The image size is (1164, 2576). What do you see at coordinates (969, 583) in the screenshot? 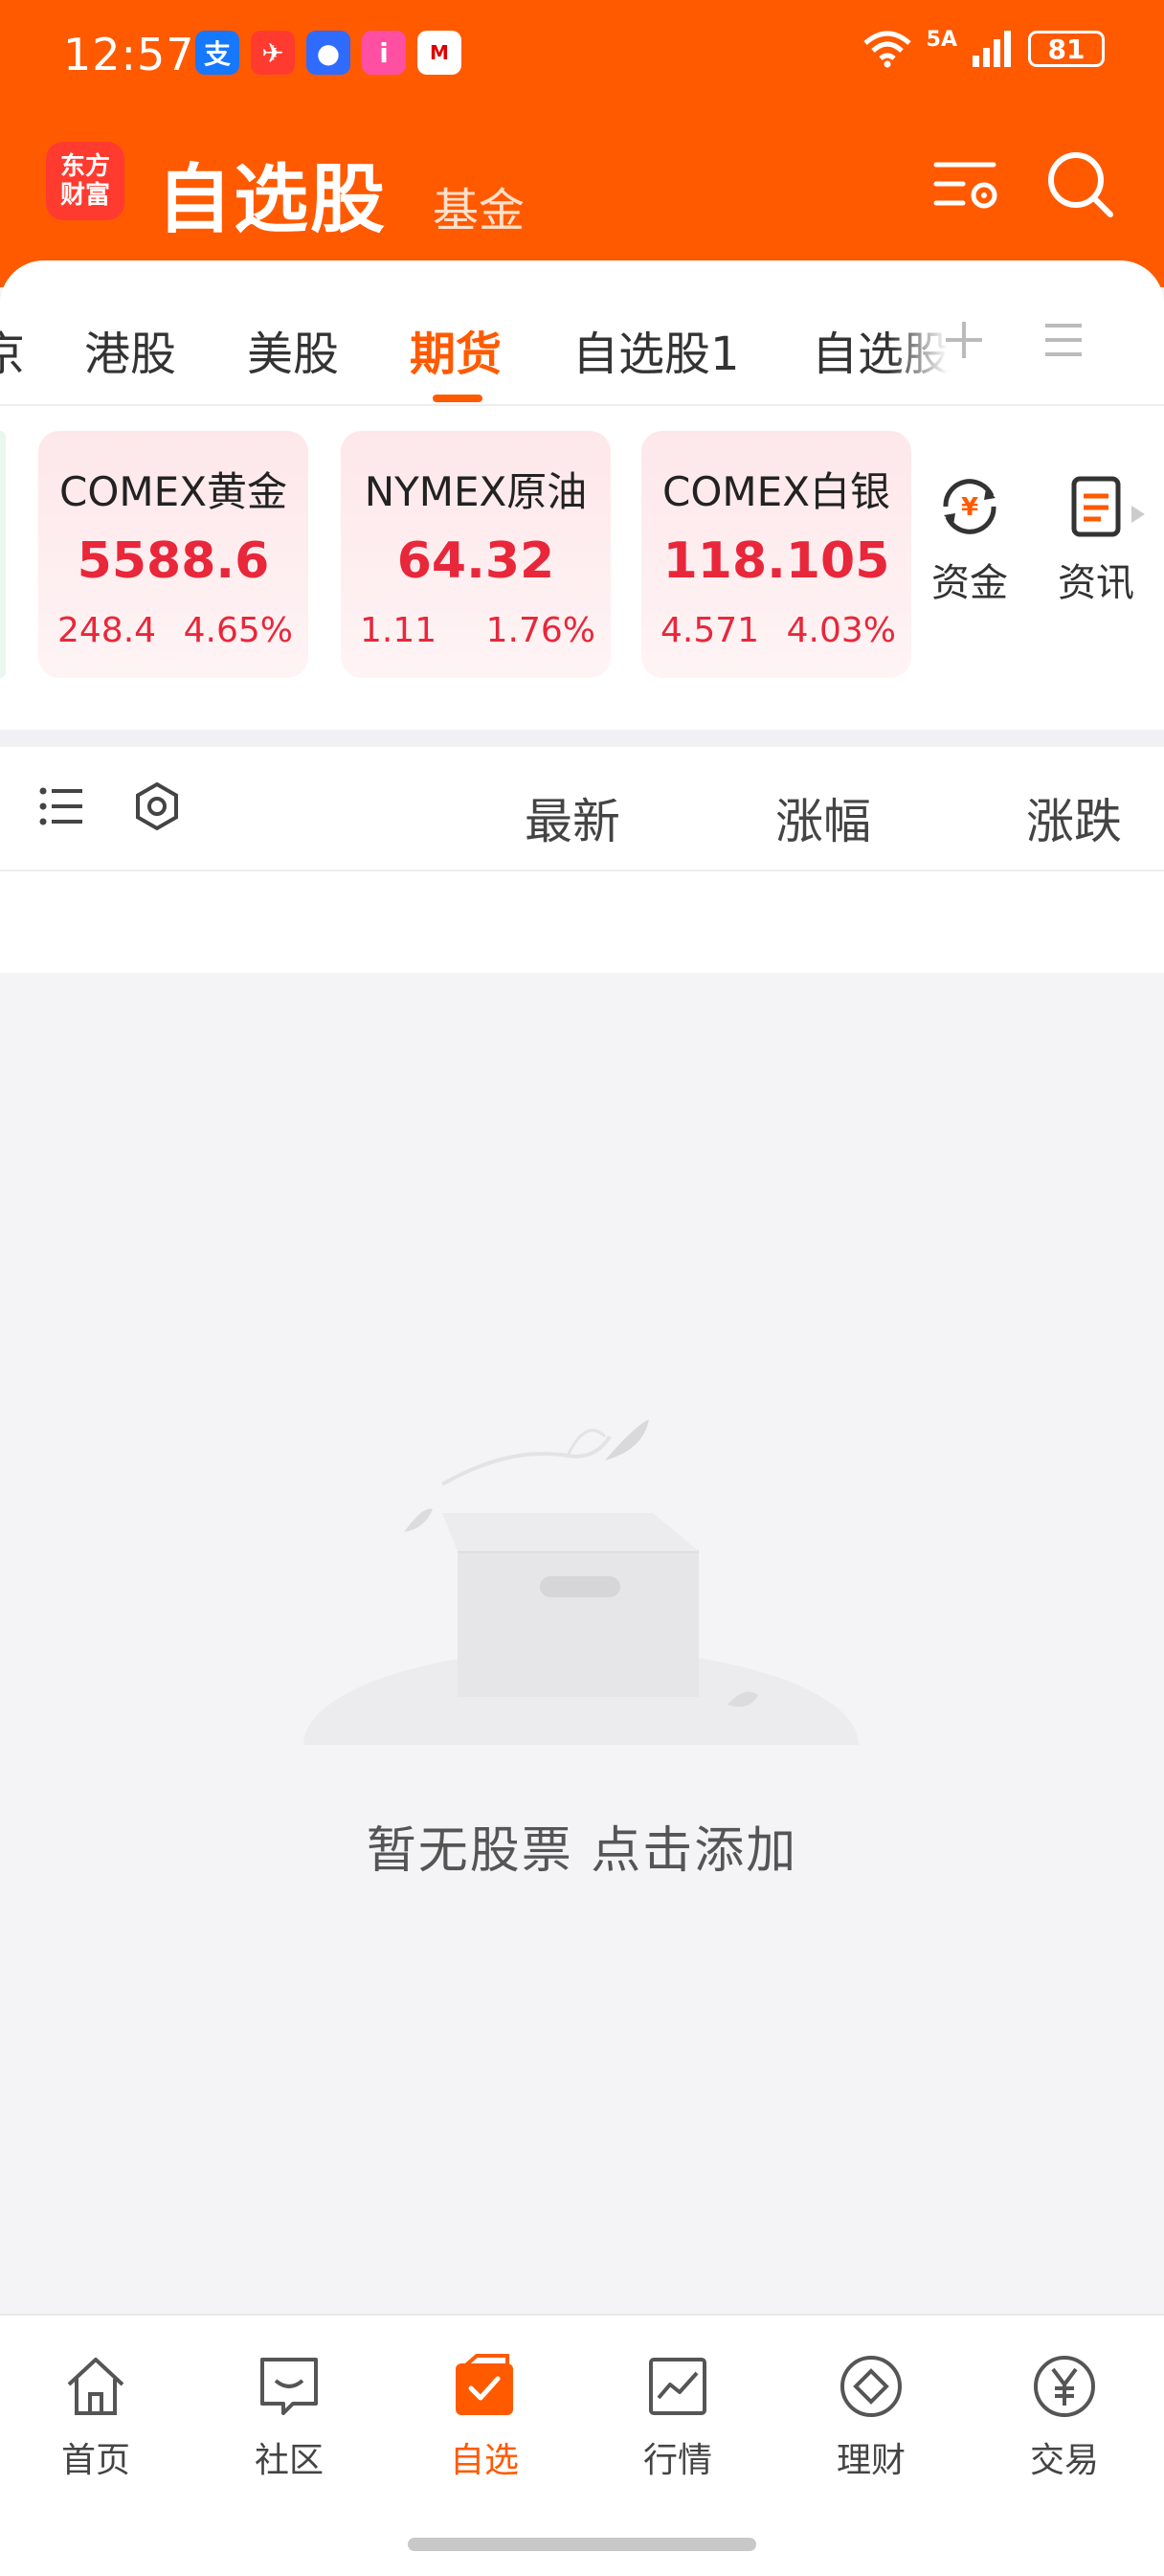
I see `funds-label: 资金` at bounding box center [969, 583].